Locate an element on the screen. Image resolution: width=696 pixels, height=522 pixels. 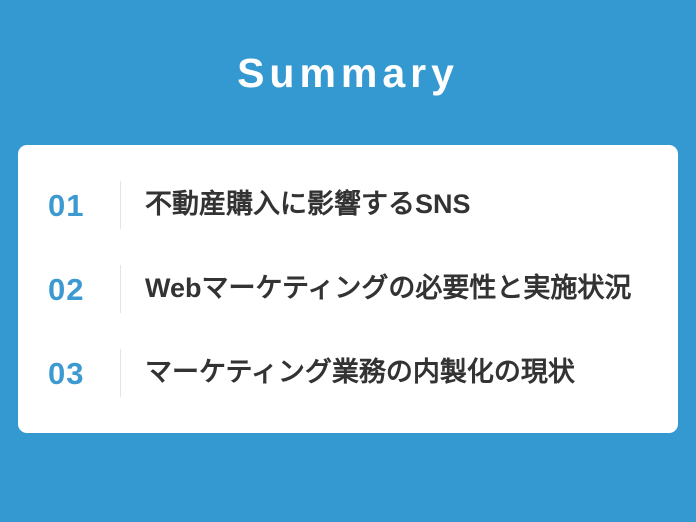
list-item: 02 Webマーケティングの必要性と実施状況 is located at coordinates (363, 289).